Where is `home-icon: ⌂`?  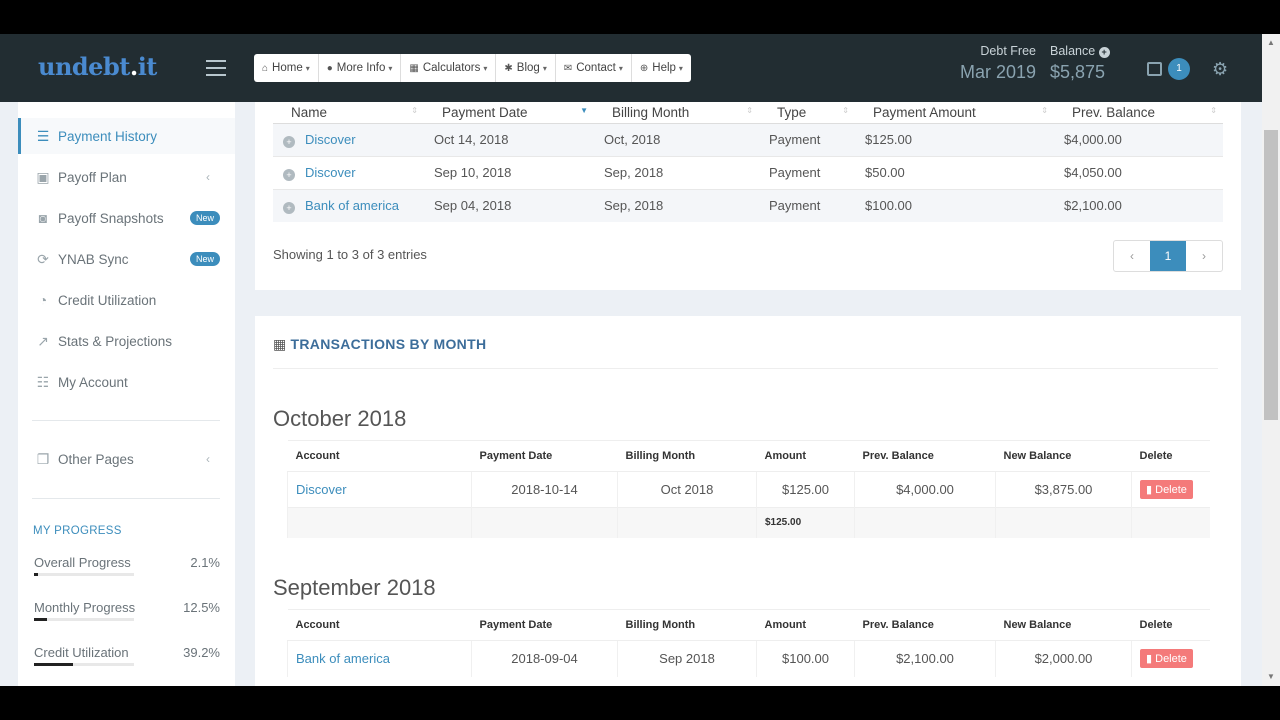
home-icon: ⌂ is located at coordinates (265, 68).